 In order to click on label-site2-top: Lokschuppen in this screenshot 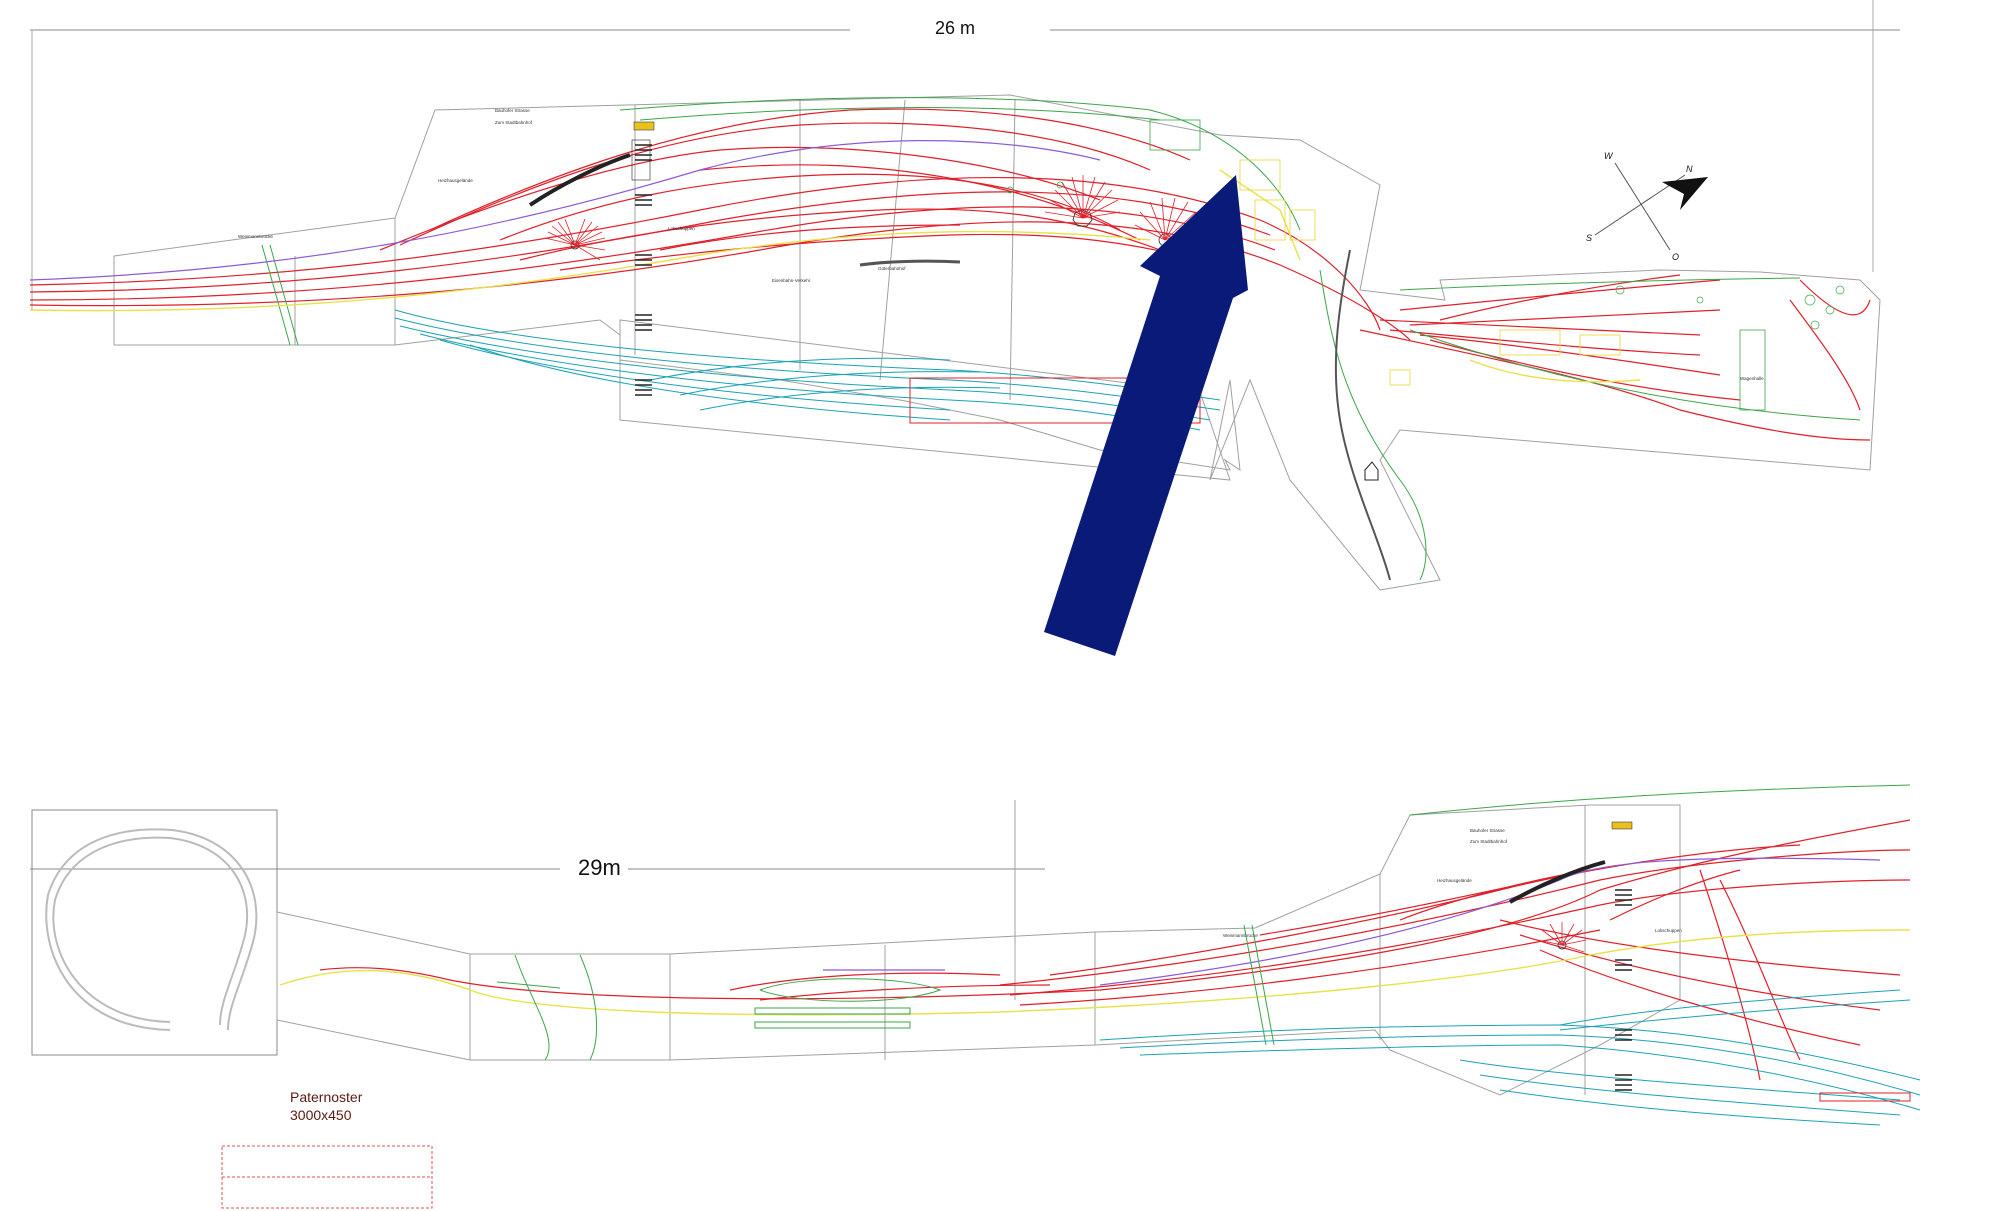, I will do `click(681, 228)`.